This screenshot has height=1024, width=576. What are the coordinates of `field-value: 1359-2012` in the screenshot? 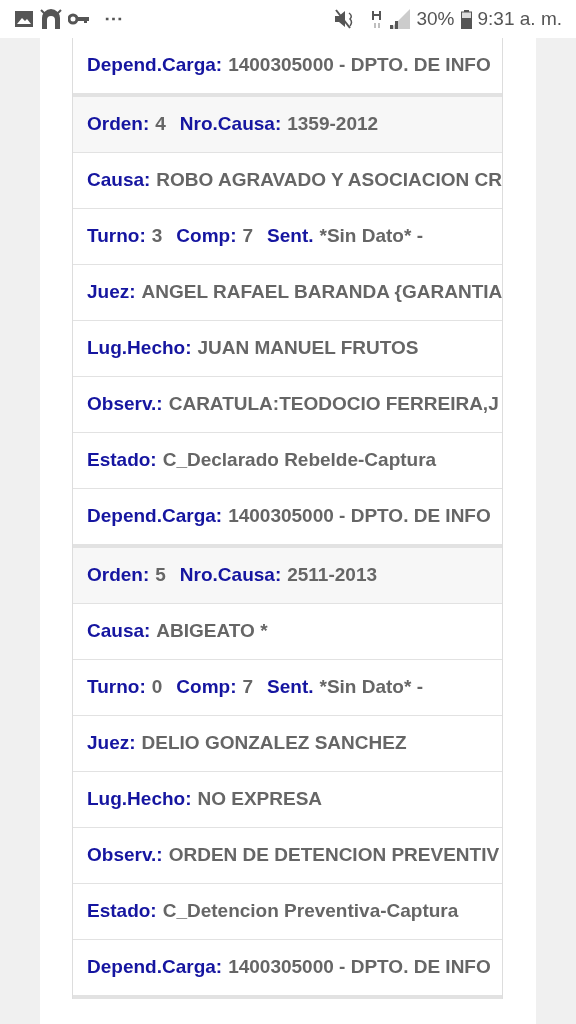 It's located at (333, 124).